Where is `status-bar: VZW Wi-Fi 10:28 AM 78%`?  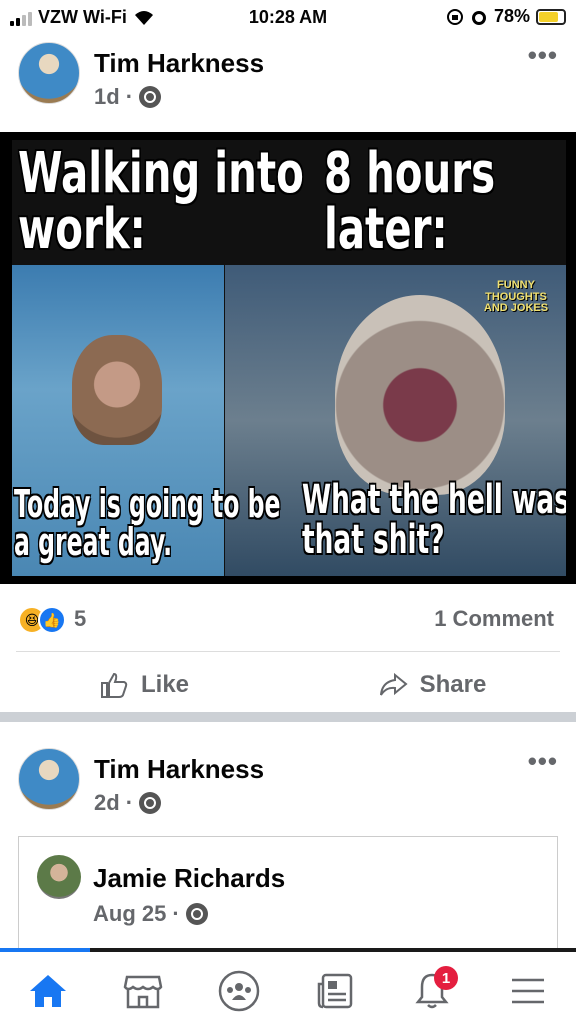
status-bar: VZW Wi-Fi 10:28 AM 78% is located at coordinates (288, 17).